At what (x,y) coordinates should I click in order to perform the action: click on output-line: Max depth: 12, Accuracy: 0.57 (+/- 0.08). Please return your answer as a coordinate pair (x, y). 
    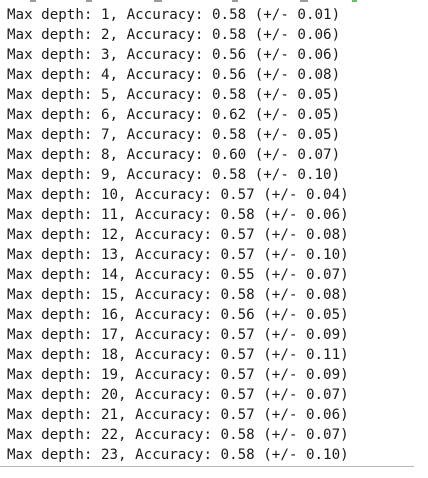
    Looking at the image, I should click on (178, 235).